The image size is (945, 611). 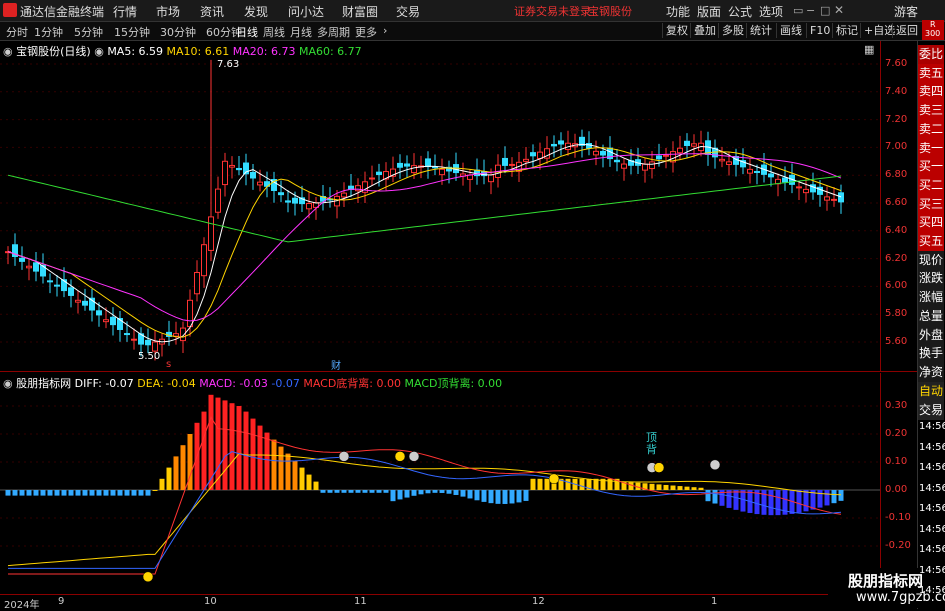 What do you see at coordinates (99, 51) in the screenshot?
I see `settings-icon: ◉` at bounding box center [99, 51].